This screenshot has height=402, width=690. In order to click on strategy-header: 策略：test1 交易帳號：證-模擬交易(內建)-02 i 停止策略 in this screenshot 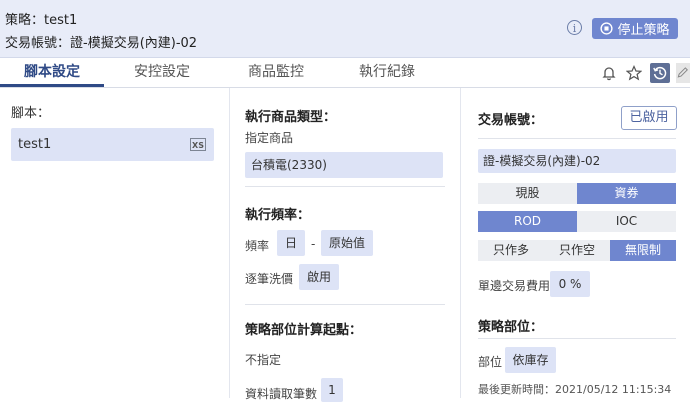, I will do `click(345, 29)`.